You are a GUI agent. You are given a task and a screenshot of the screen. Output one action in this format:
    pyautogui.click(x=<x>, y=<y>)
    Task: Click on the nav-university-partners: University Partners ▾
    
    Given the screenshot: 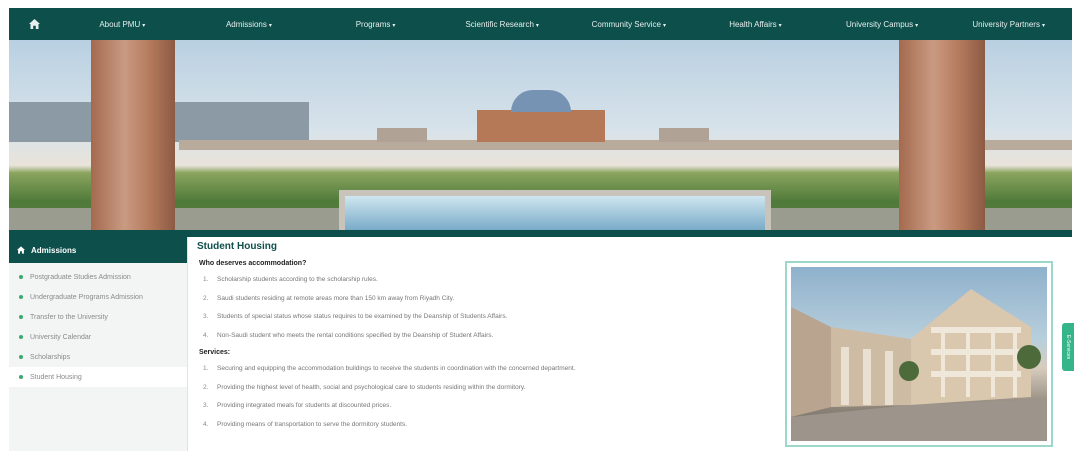 What is the action you would take?
    pyautogui.click(x=1008, y=24)
    